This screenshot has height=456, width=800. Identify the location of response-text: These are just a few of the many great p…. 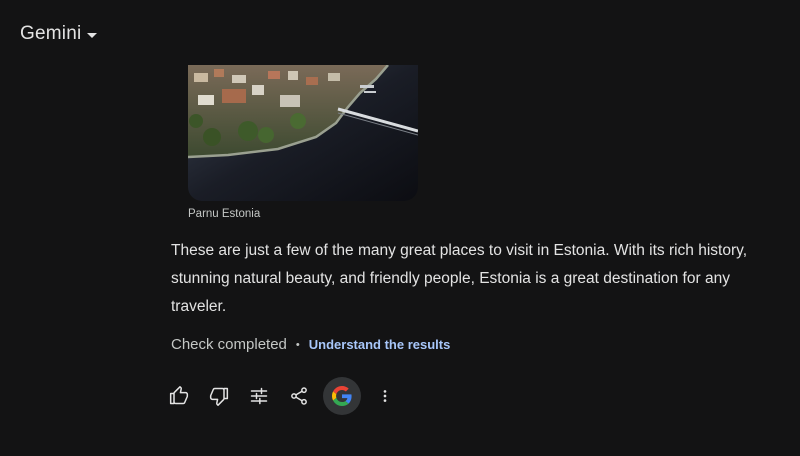
(459, 278).